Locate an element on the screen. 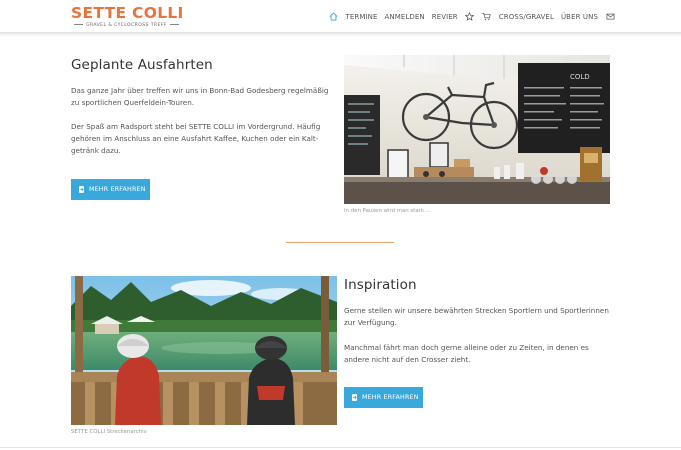 This screenshot has height=450, width=681. star-icon is located at coordinates (470, 17).